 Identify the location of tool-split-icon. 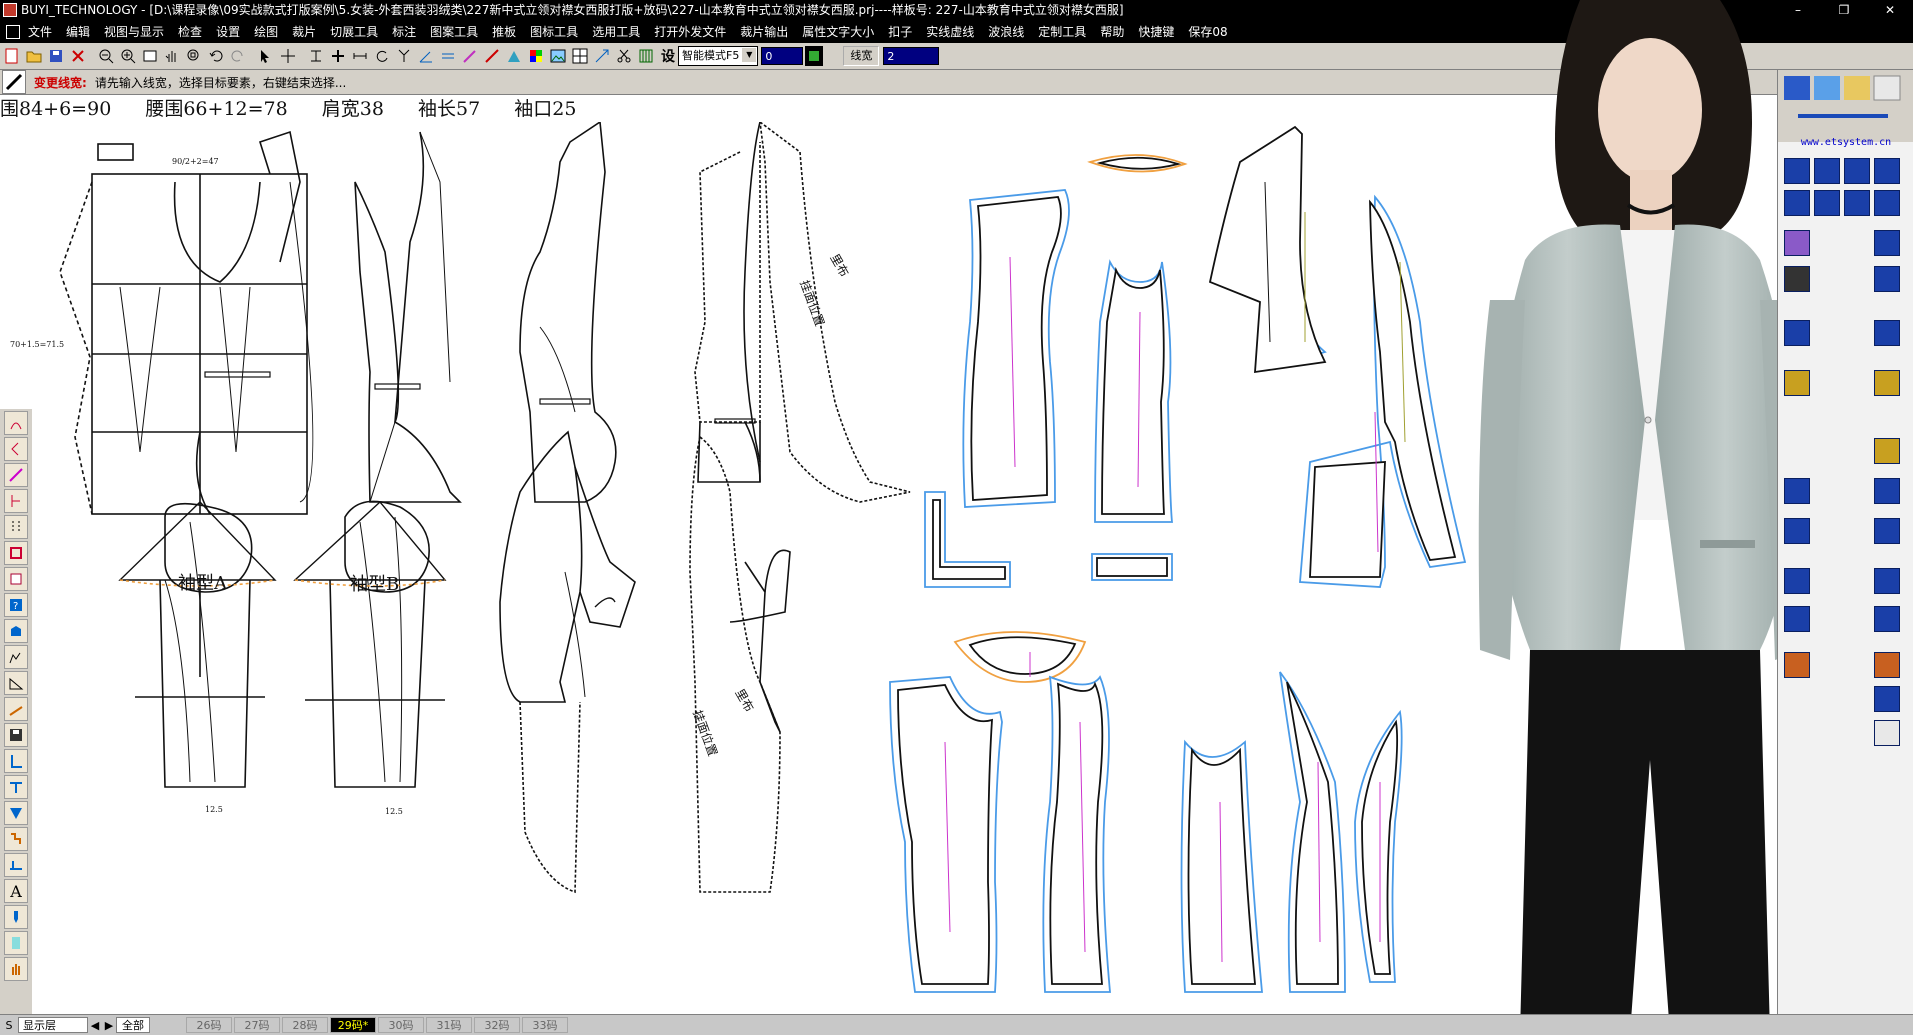
(16, 527).